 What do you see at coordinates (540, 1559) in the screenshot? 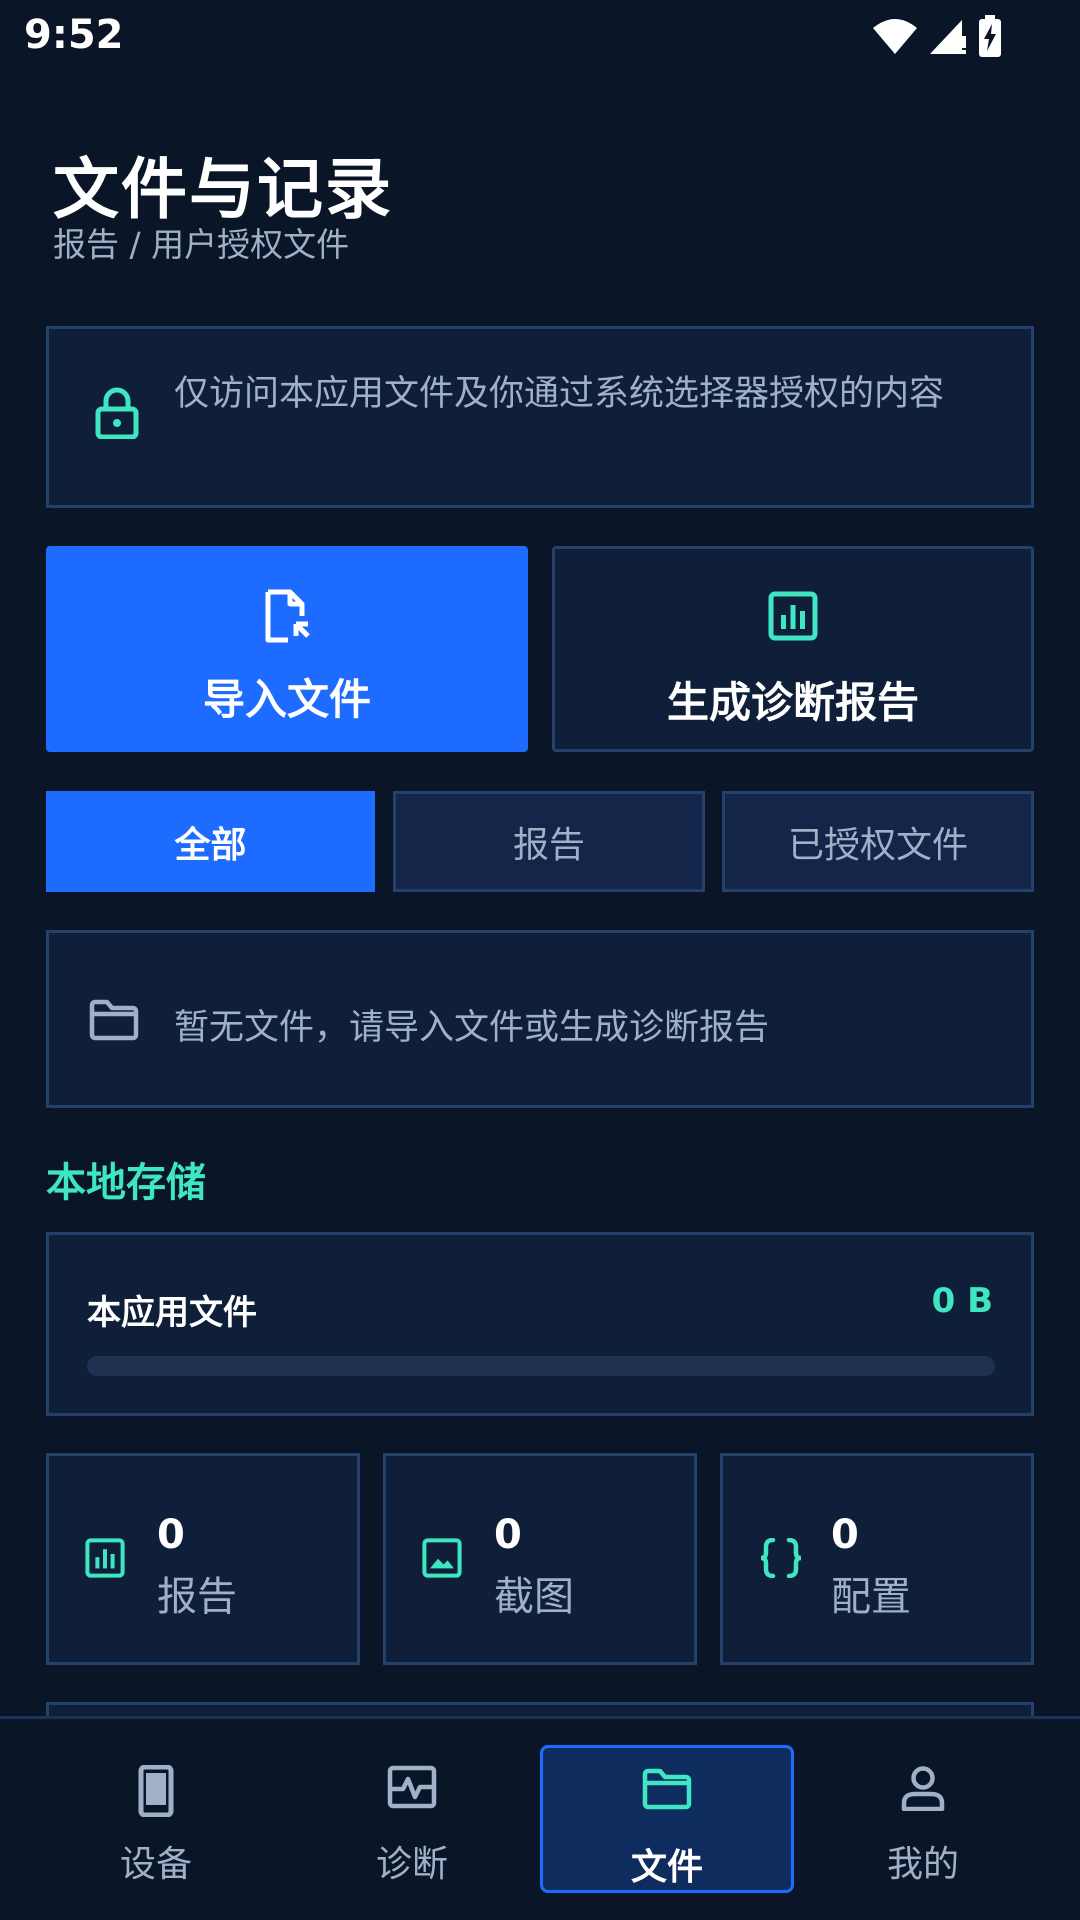
I see `stat-card-screenshots: 0 截图` at bounding box center [540, 1559].